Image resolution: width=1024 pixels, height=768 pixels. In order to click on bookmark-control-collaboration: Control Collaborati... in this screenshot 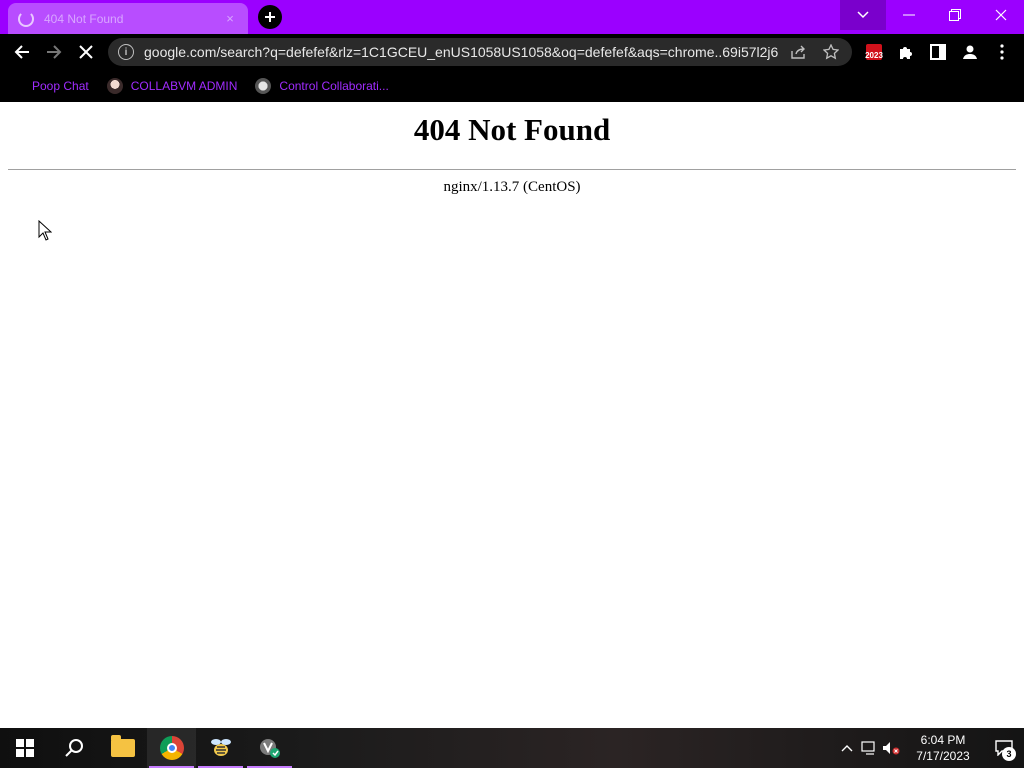, I will do `click(322, 86)`.